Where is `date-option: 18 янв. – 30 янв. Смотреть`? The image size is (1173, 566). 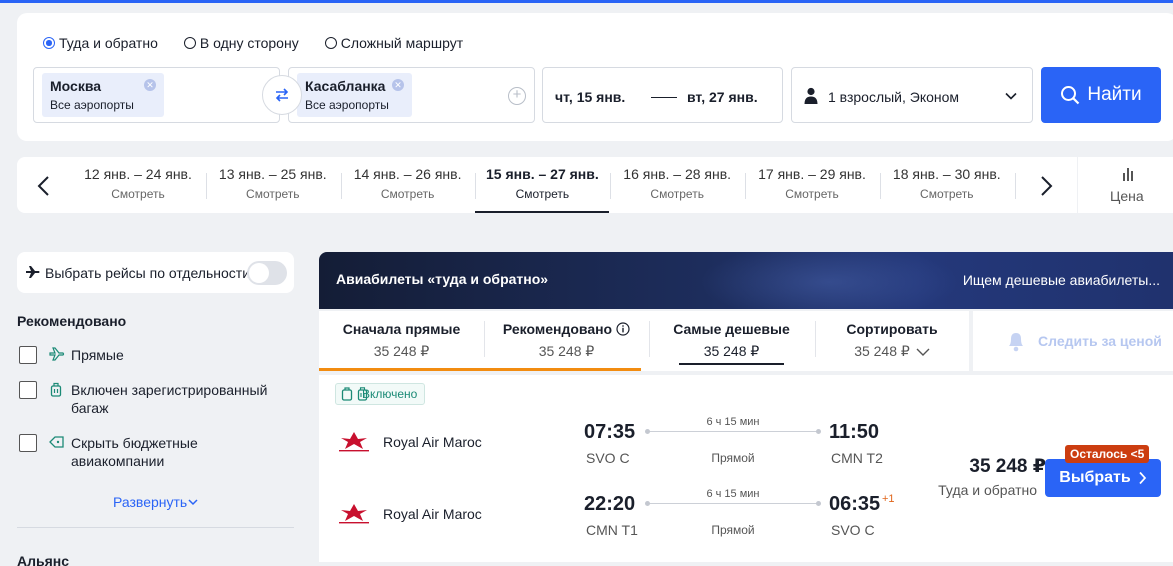 date-option: 18 янв. – 30 янв. Смотреть is located at coordinates (947, 185).